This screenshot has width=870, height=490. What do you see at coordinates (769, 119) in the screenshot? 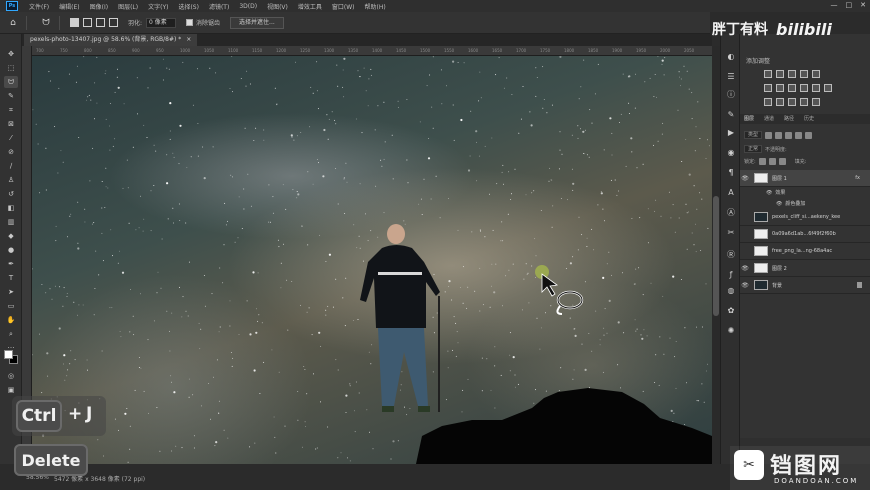
I see `tab-channels: 通道` at bounding box center [769, 119].